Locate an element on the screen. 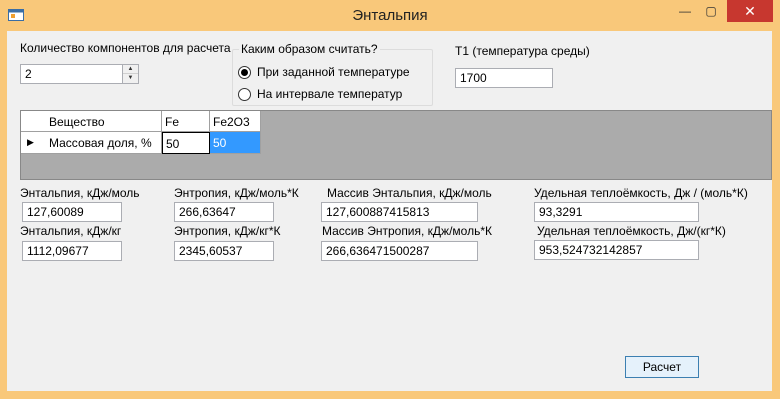  components-stepper: 2 ▲ ▼ is located at coordinates (79, 74).